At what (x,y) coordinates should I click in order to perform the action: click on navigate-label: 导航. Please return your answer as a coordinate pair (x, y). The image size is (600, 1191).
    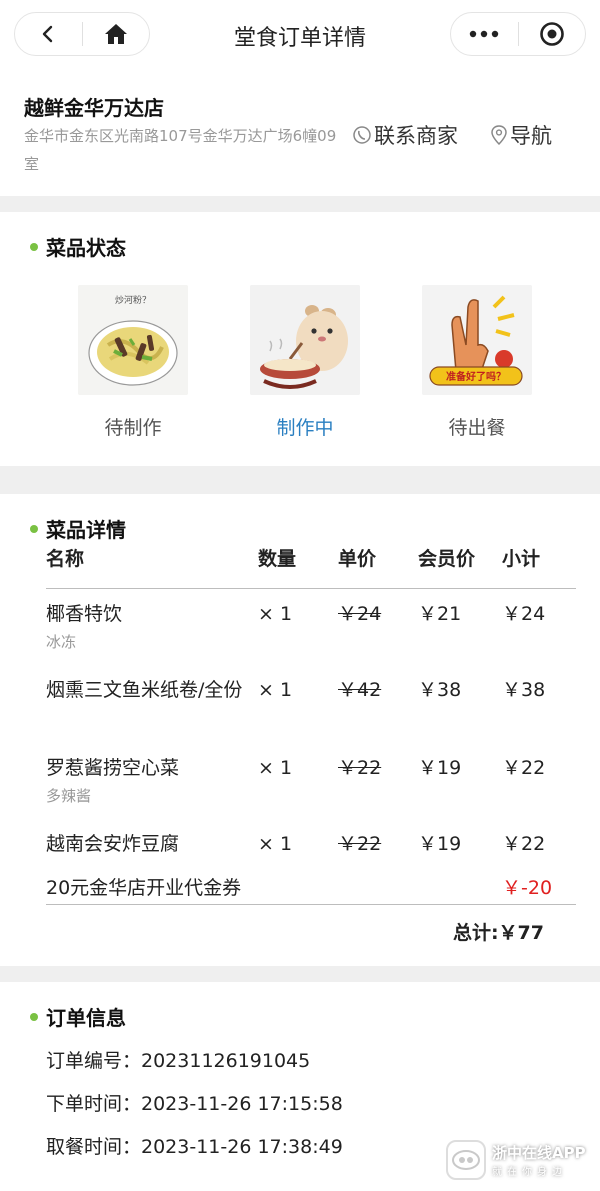
    Looking at the image, I should click on (531, 136).